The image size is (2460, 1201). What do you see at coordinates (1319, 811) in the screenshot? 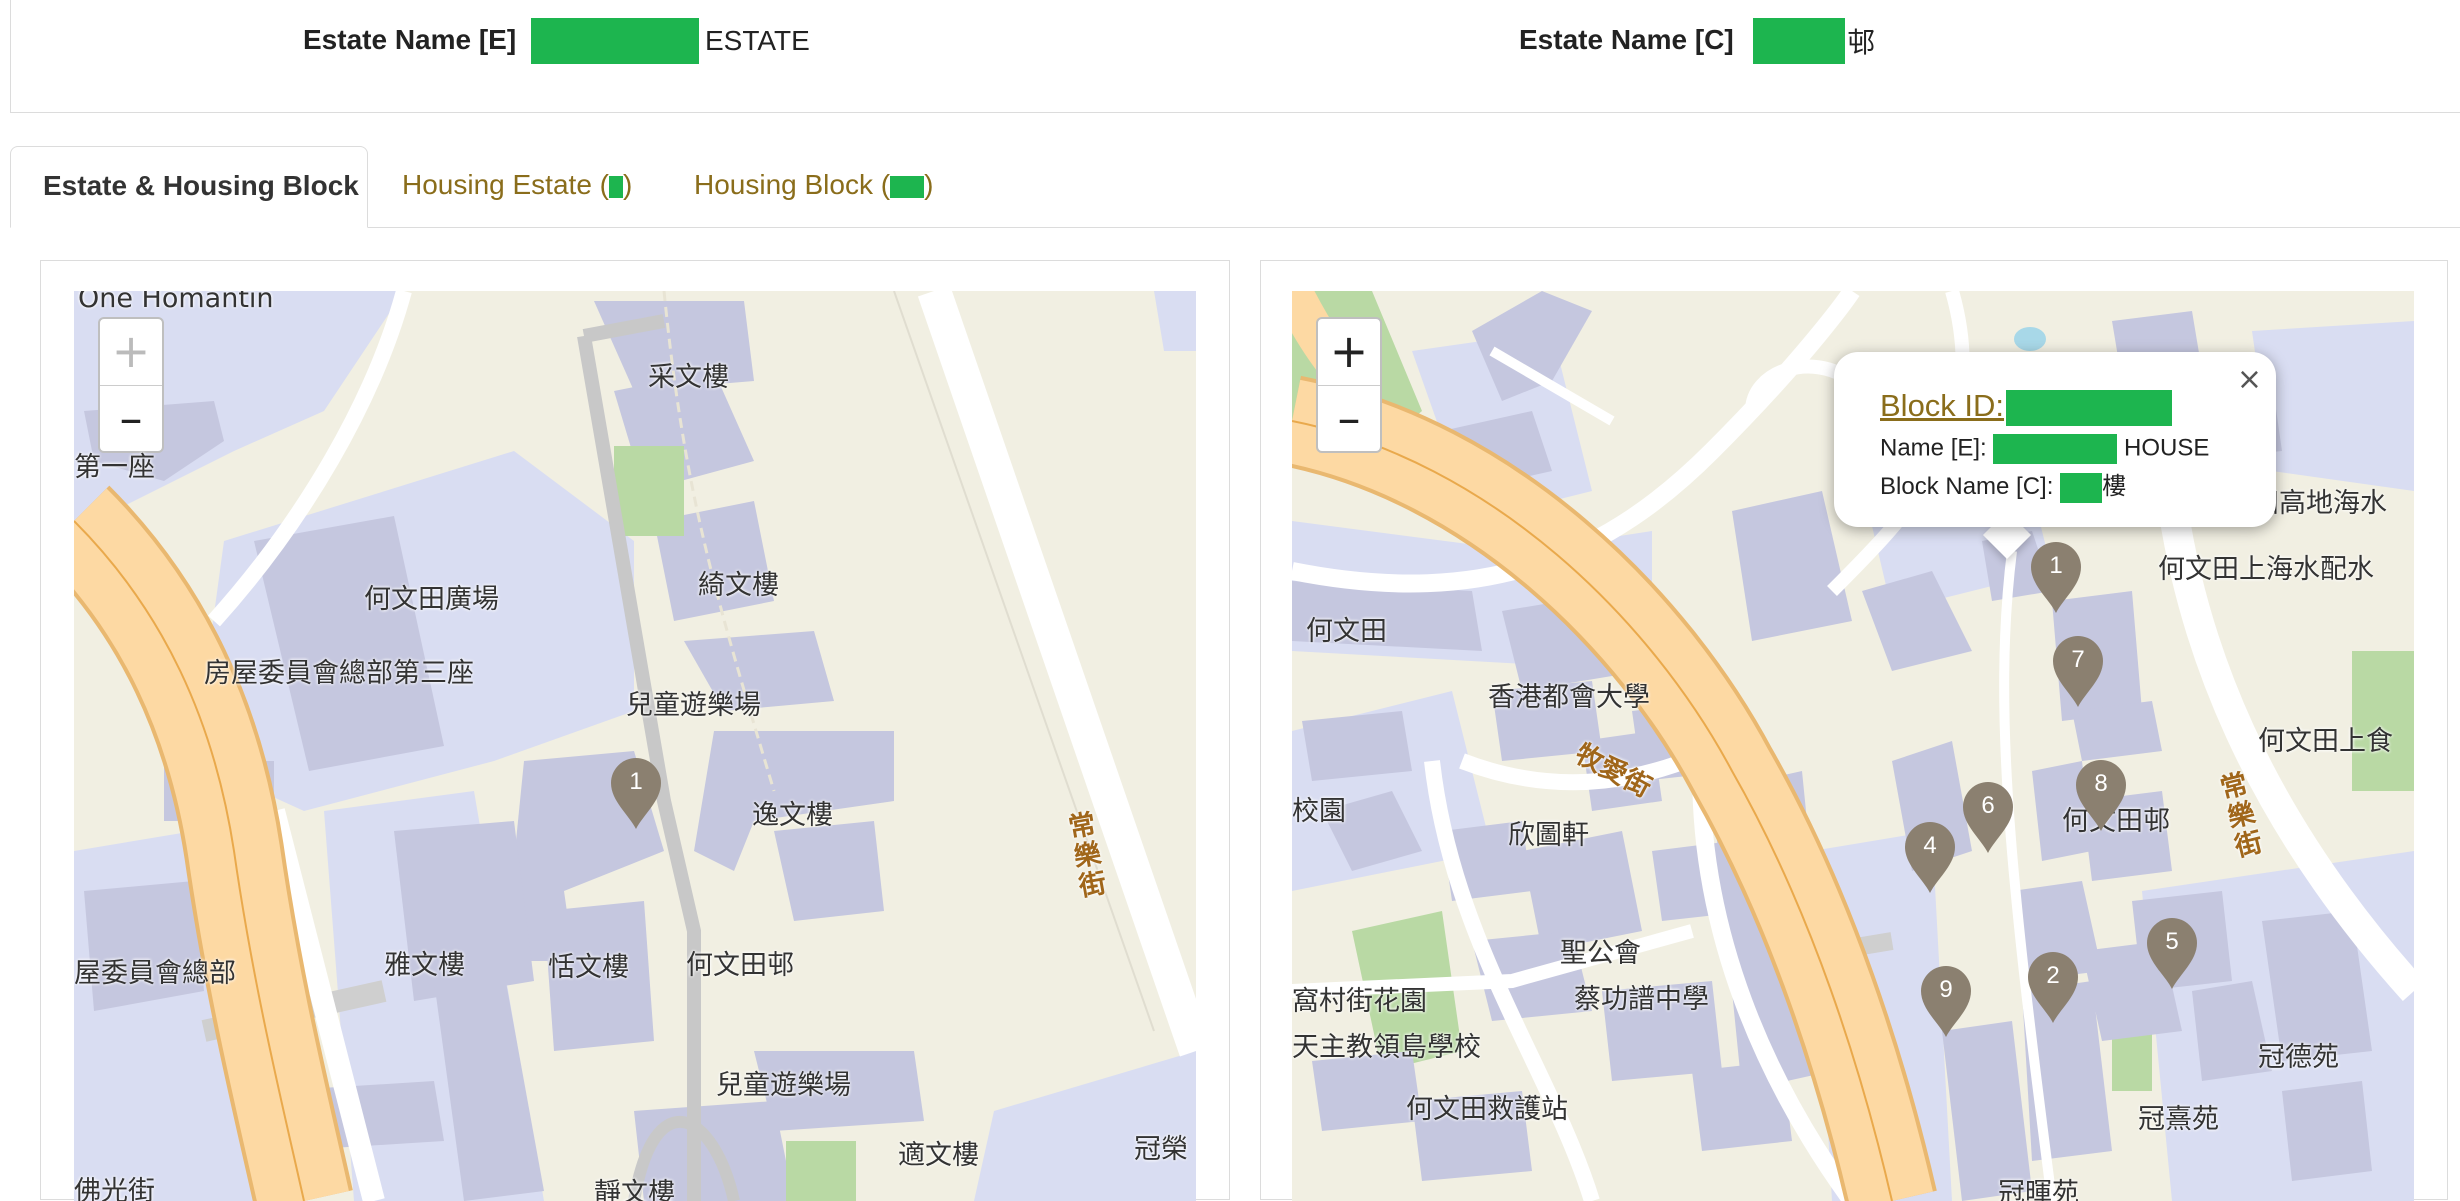
I see `map-label: 校園` at bounding box center [1319, 811].